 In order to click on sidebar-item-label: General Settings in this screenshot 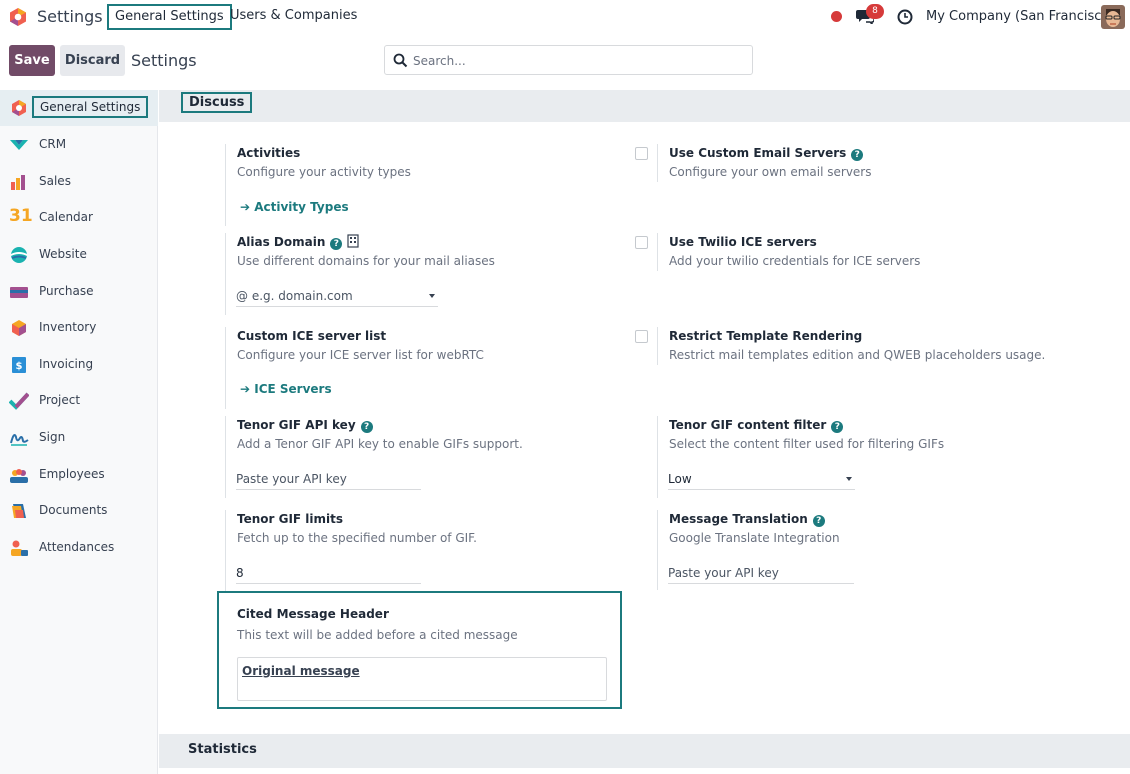, I will do `click(90, 107)`.